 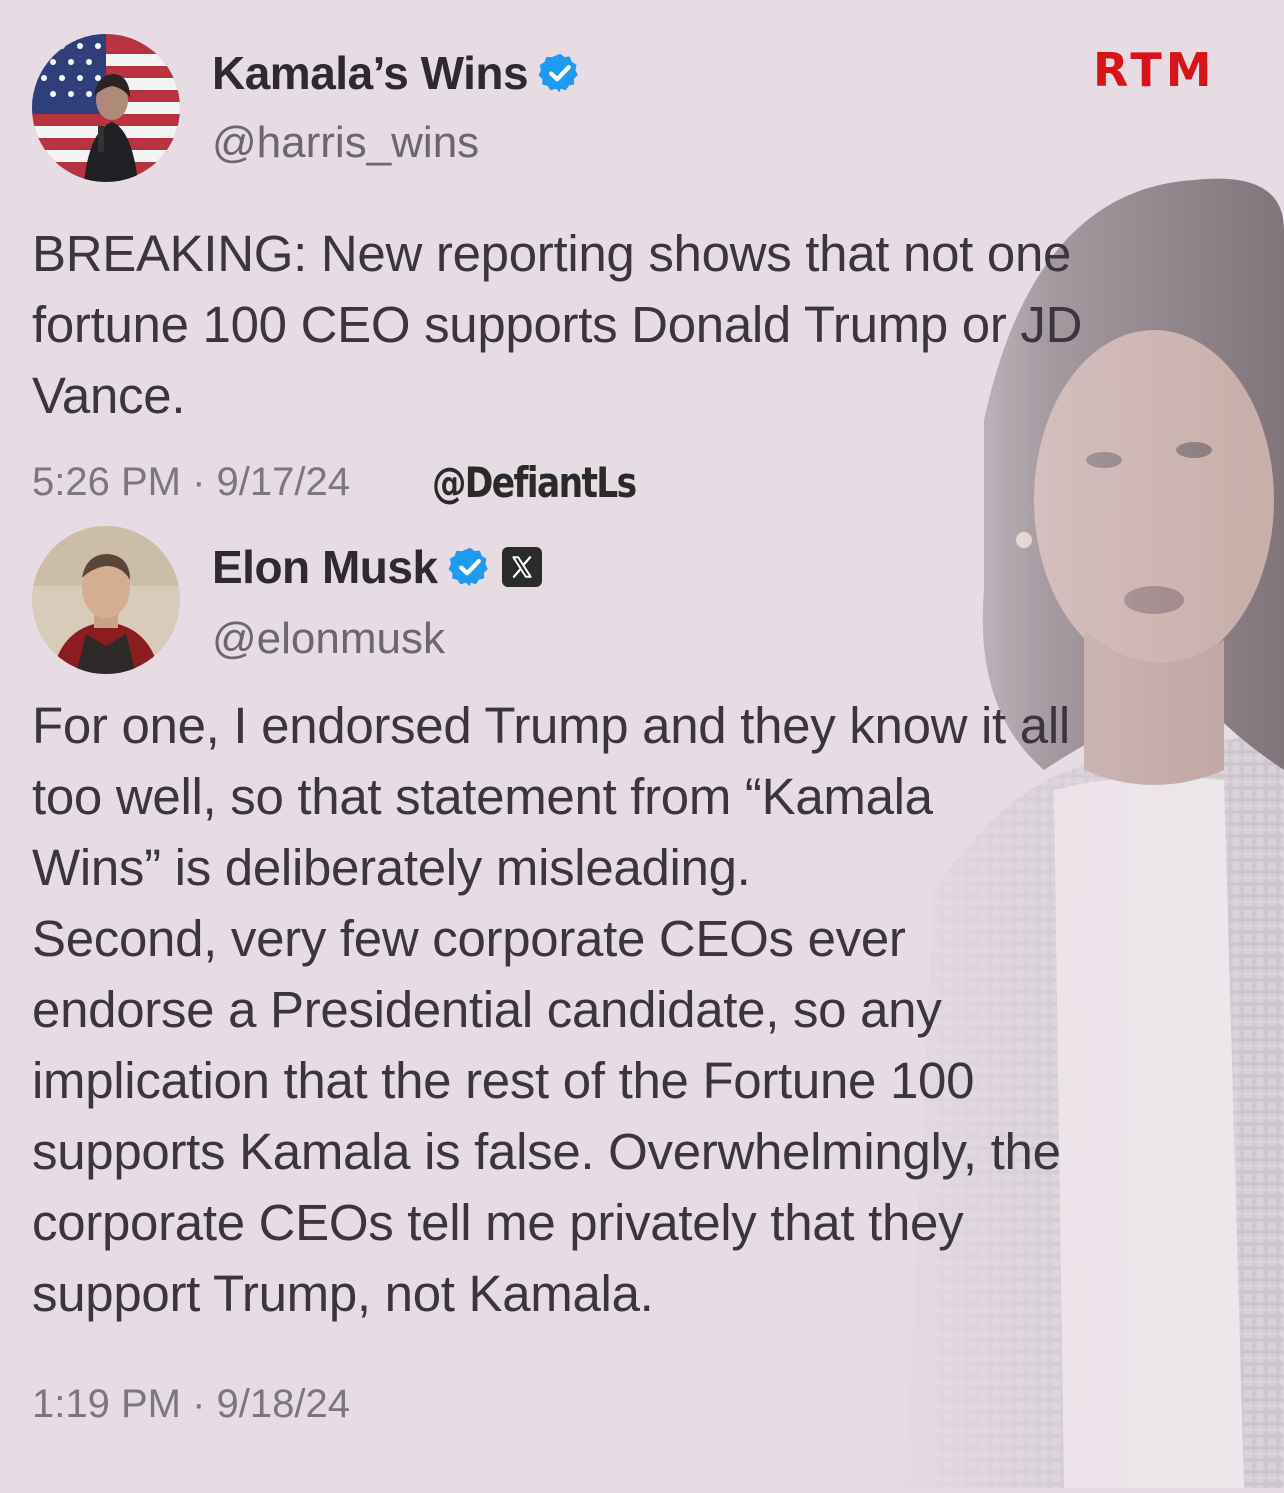 I want to click on author-row-1: Kamala’s Wins, so click(x=397, y=73).